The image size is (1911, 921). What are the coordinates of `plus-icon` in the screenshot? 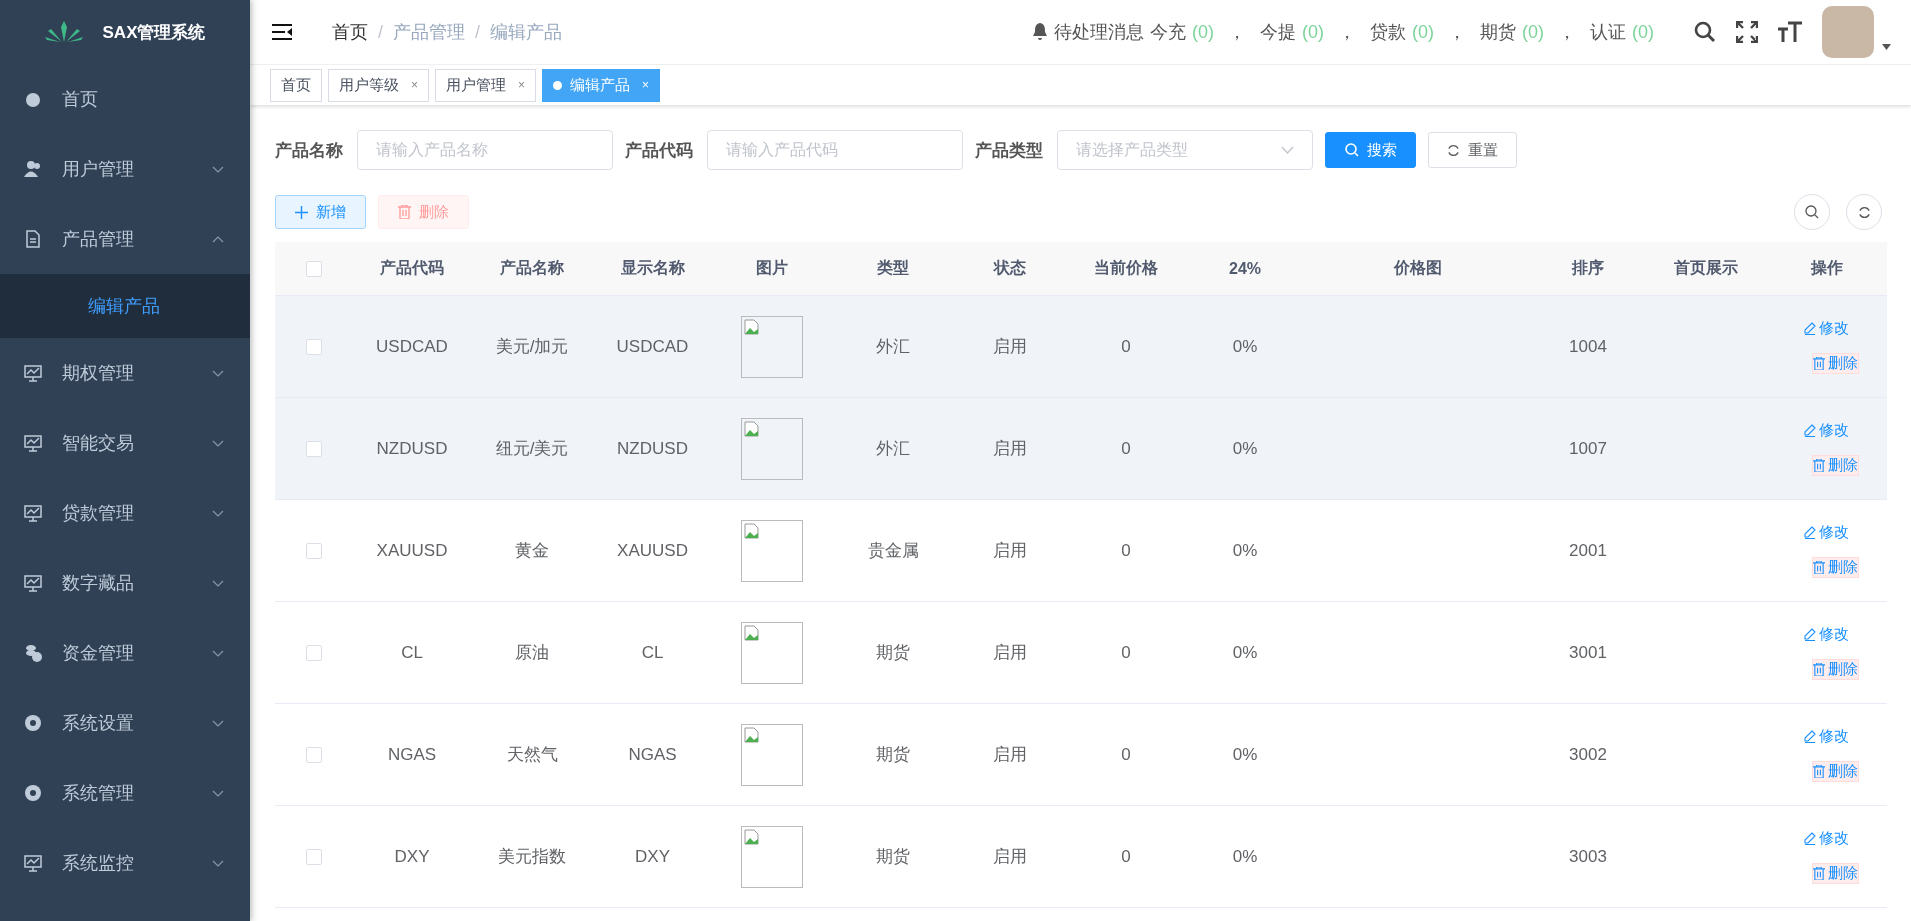 It's located at (301, 212).